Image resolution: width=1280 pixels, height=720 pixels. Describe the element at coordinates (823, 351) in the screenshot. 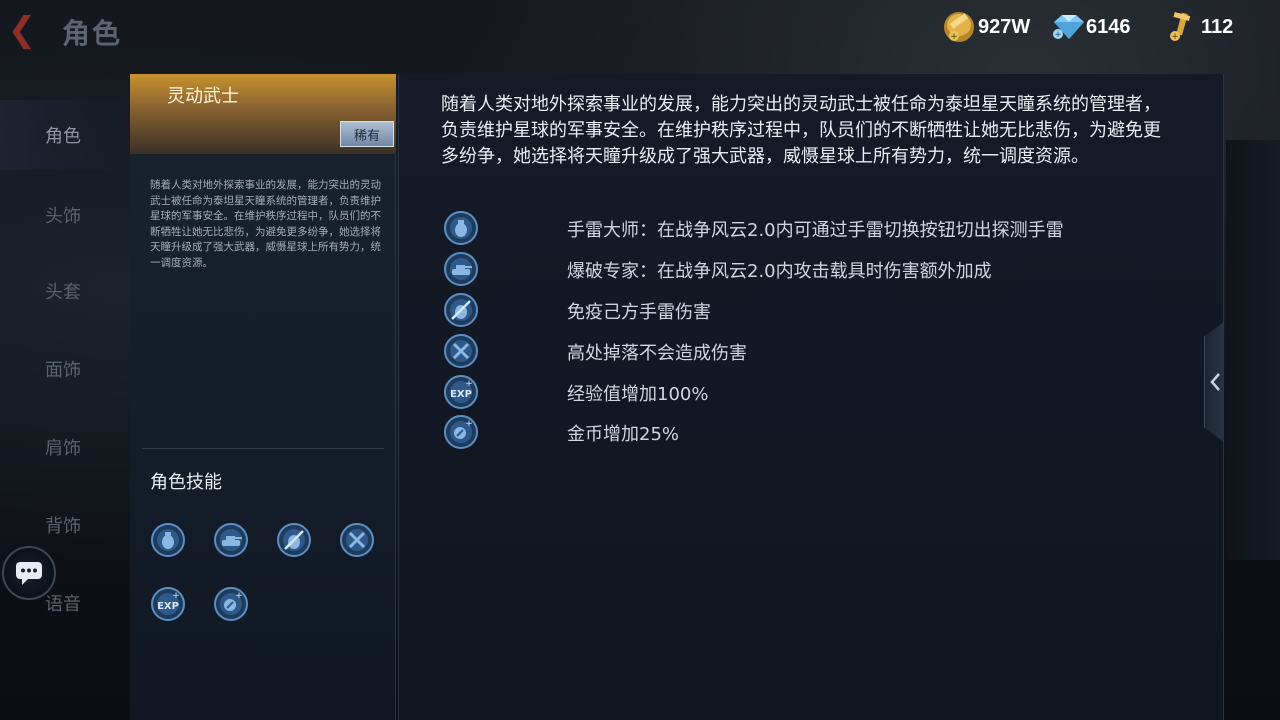

I see `skill-row: 高处掉落不会造成伤害` at that location.